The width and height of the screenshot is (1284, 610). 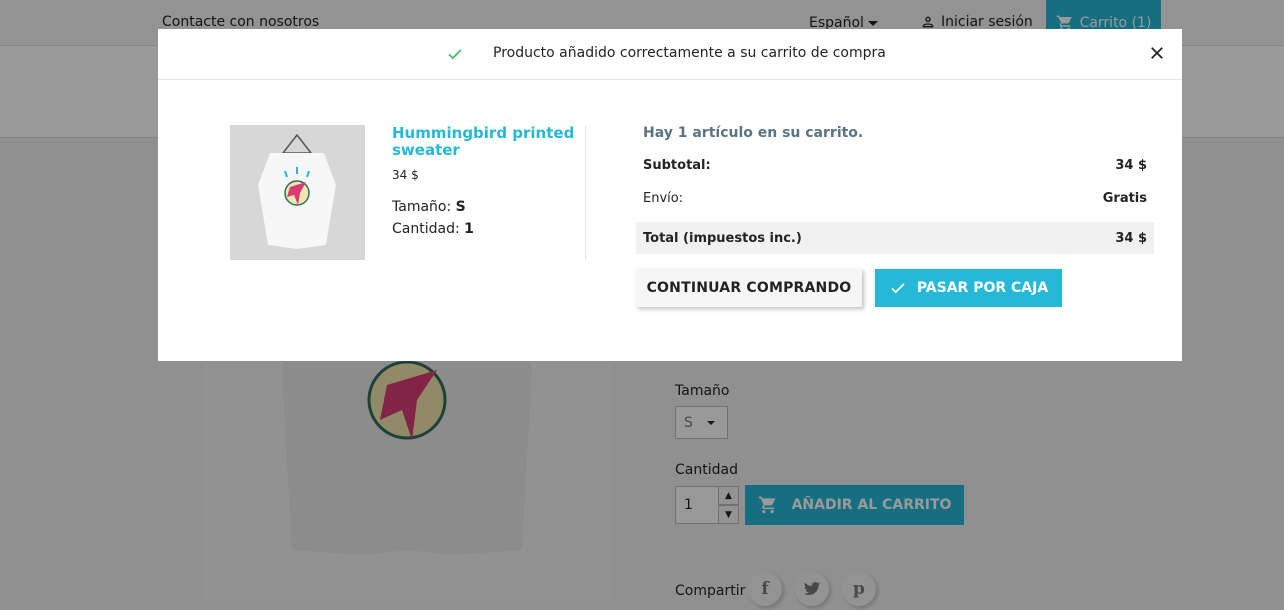 I want to click on total-value: 34 $, so click(x=1131, y=238).